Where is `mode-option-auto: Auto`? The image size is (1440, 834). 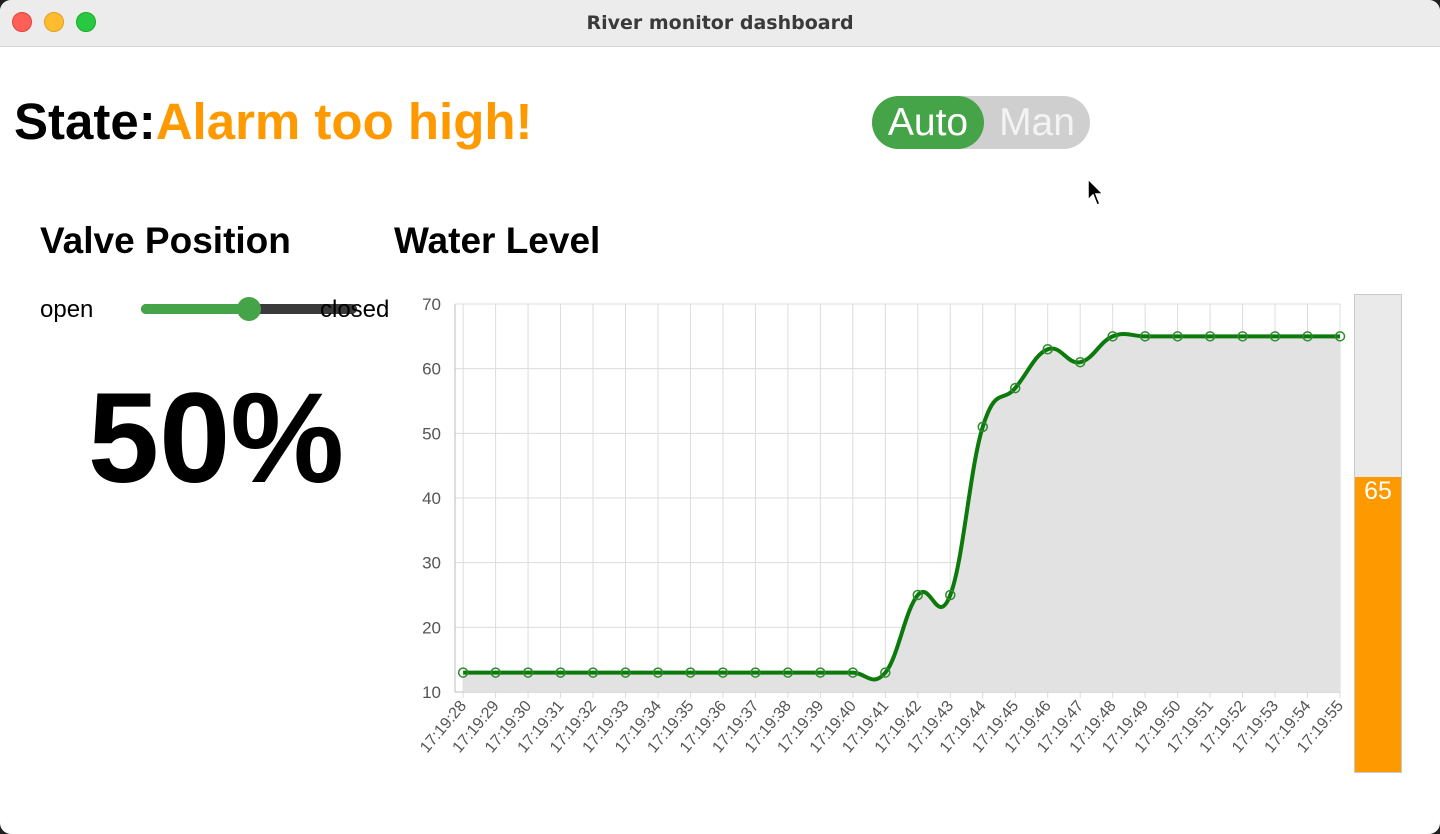
mode-option-auto: Auto is located at coordinates (928, 122).